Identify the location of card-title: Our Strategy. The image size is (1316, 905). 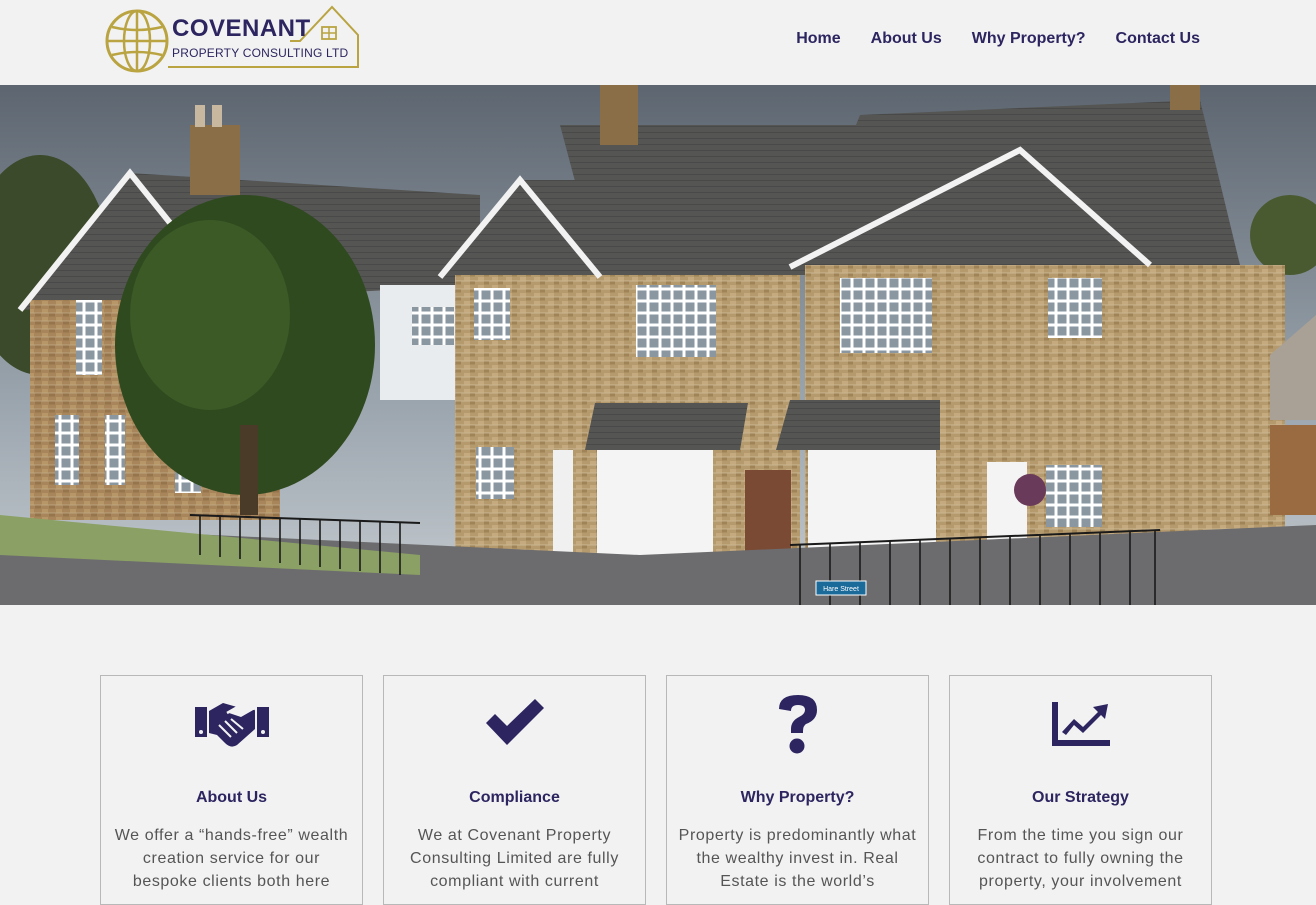
(1080, 797).